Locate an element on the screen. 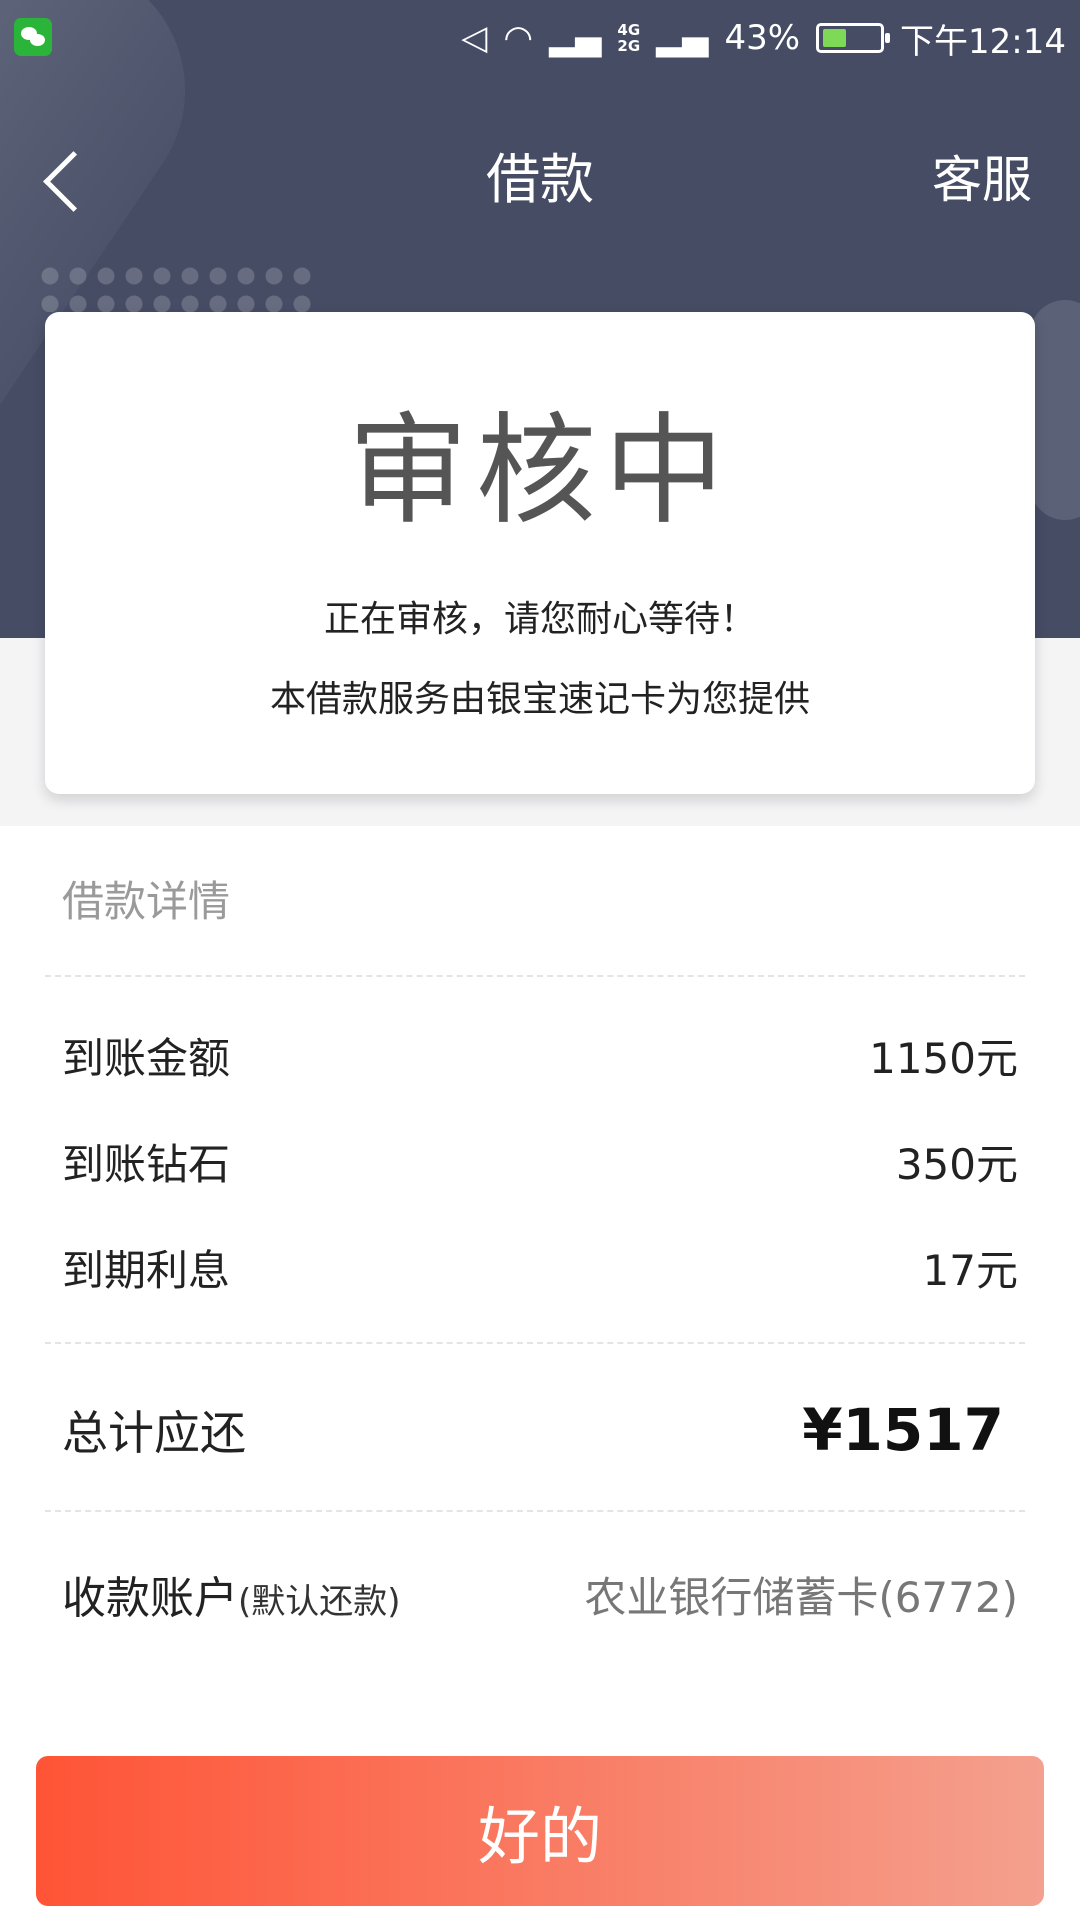 The width and height of the screenshot is (1080, 1920). account-label-group: 收款账户(默认还款) is located at coordinates (231, 1594).